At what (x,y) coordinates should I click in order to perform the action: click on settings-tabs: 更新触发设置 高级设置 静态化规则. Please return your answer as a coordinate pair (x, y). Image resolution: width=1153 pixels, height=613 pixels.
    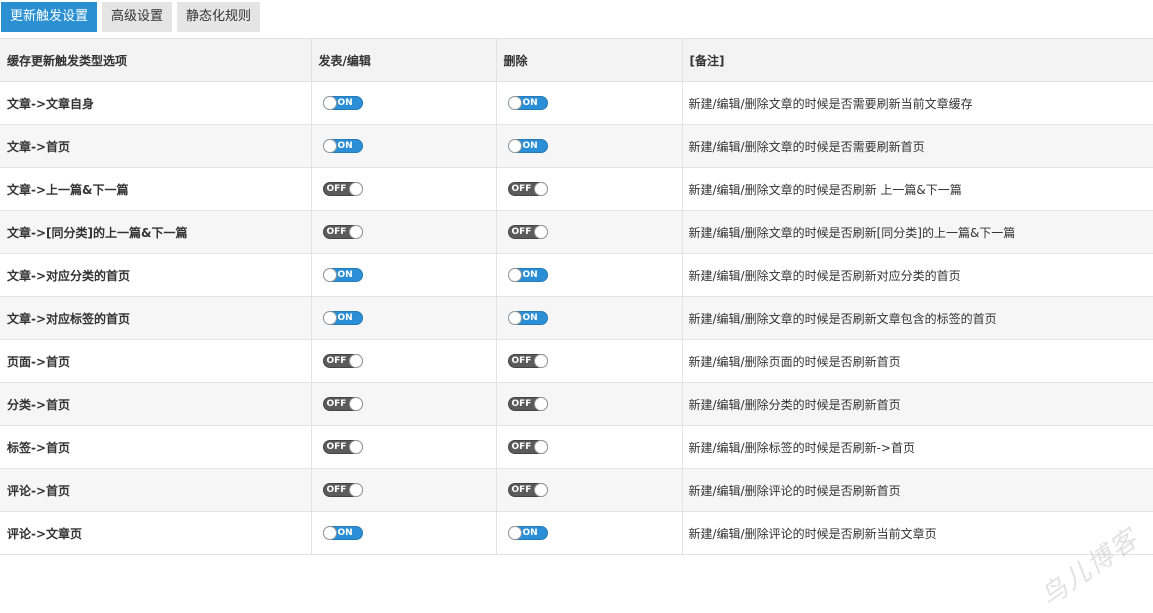
    Looking at the image, I should click on (130, 17).